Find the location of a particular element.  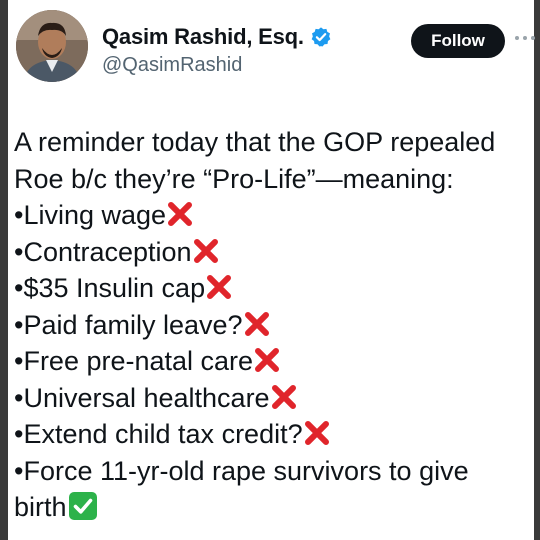

avatar is located at coordinates (52, 46).